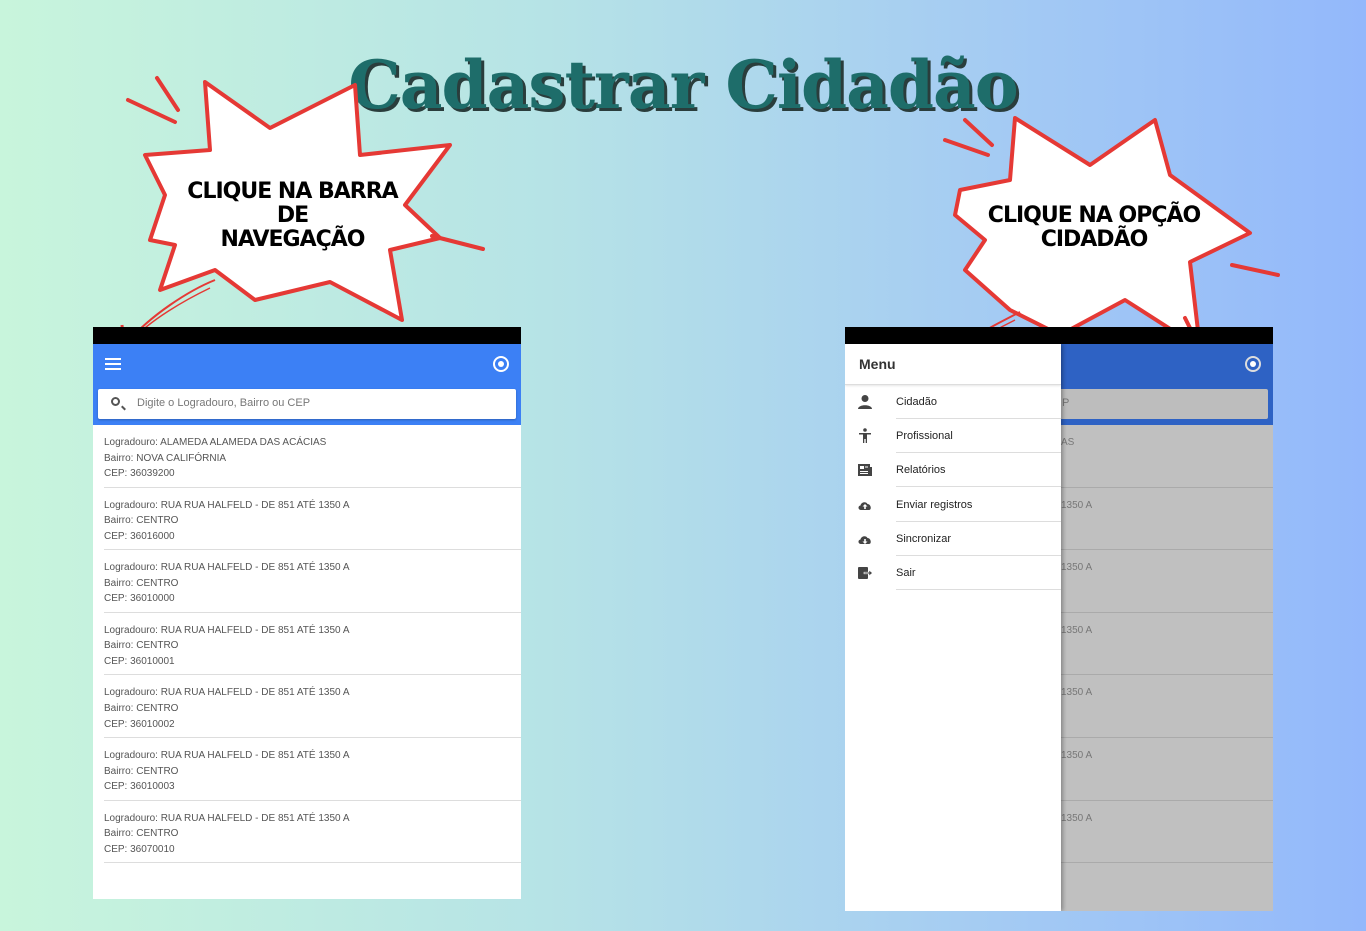 This screenshot has height=931, width=1366. Describe the element at coordinates (113, 365) in the screenshot. I see `hamburger-menu-icon` at that location.